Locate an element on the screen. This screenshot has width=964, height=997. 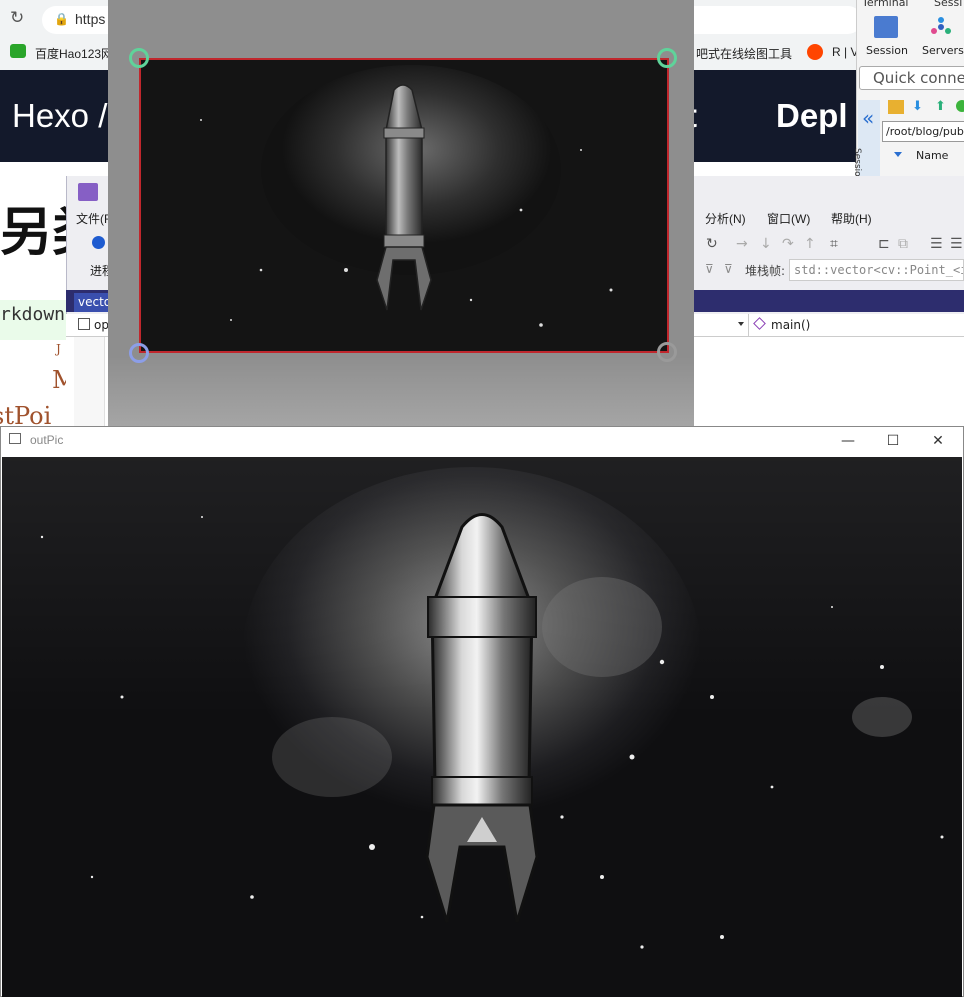
reddit-icon is located at coordinates (815, 52).